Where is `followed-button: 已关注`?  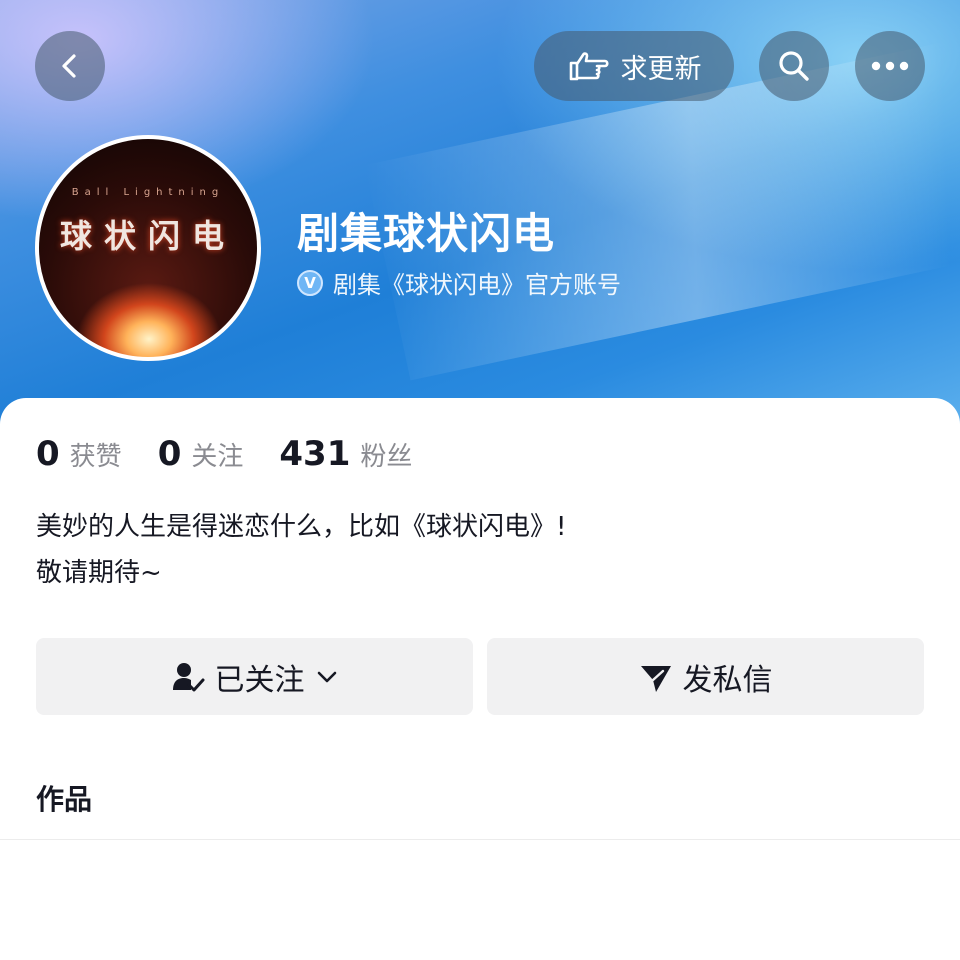 followed-button: 已关注 is located at coordinates (254, 676).